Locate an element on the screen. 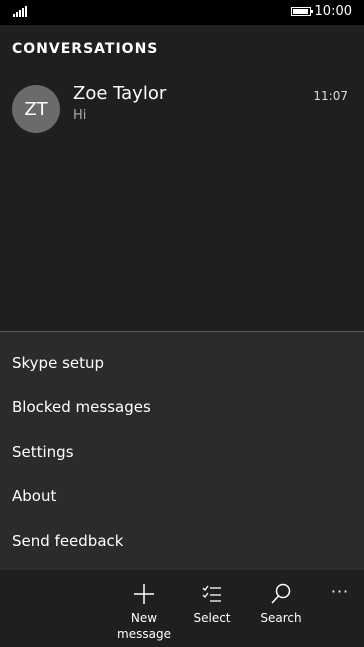  menu-item-blocked-messages: Blocked messages is located at coordinates (182, 407).